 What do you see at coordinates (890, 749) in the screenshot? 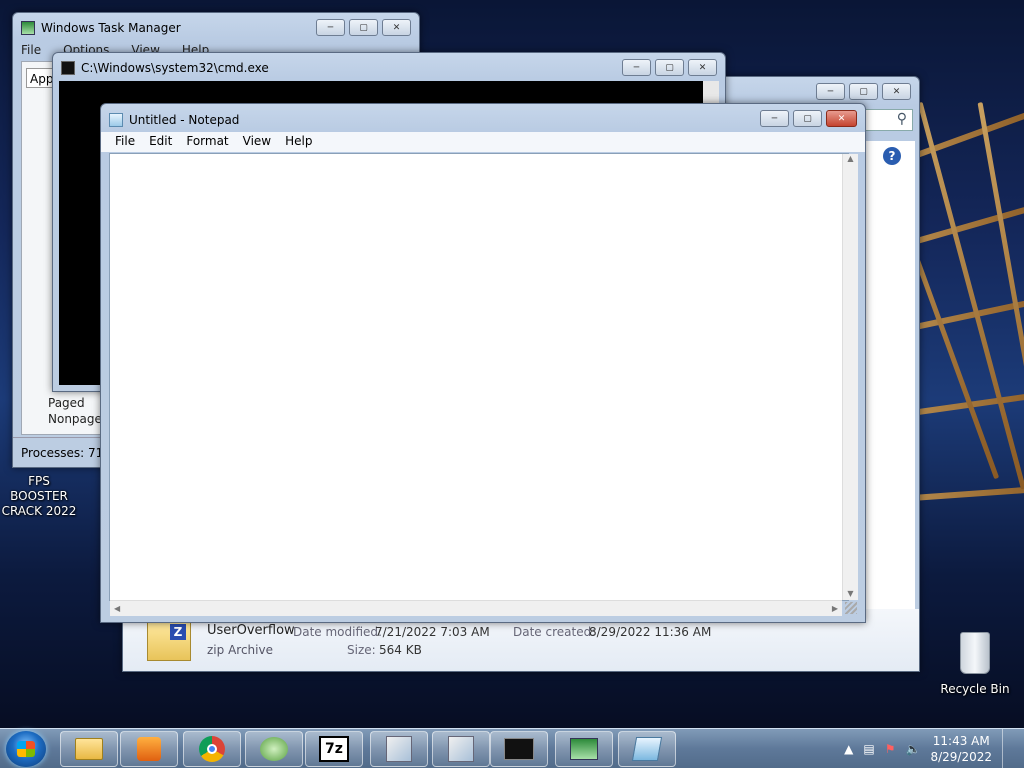
I see `action-center-flag-icon: ⚑` at bounding box center [890, 749].